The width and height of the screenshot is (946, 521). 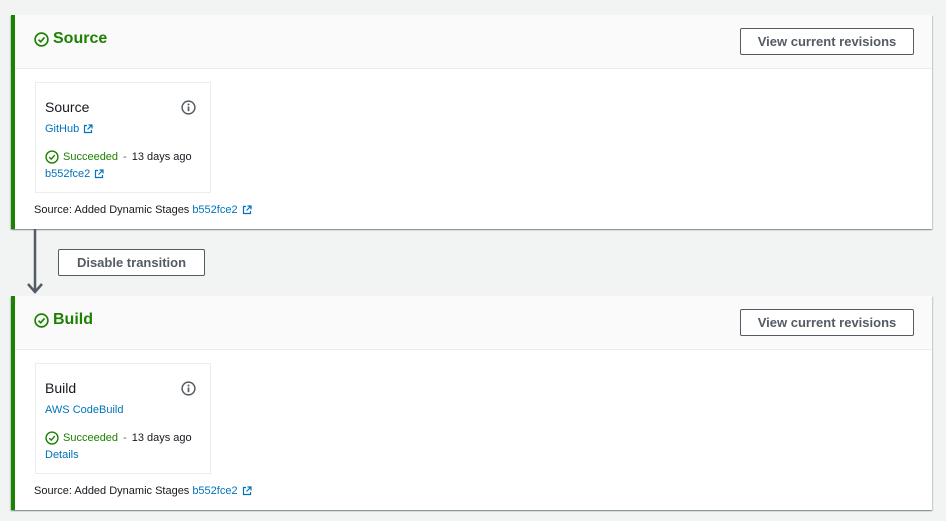 I want to click on details-link: Details, so click(x=62, y=455).